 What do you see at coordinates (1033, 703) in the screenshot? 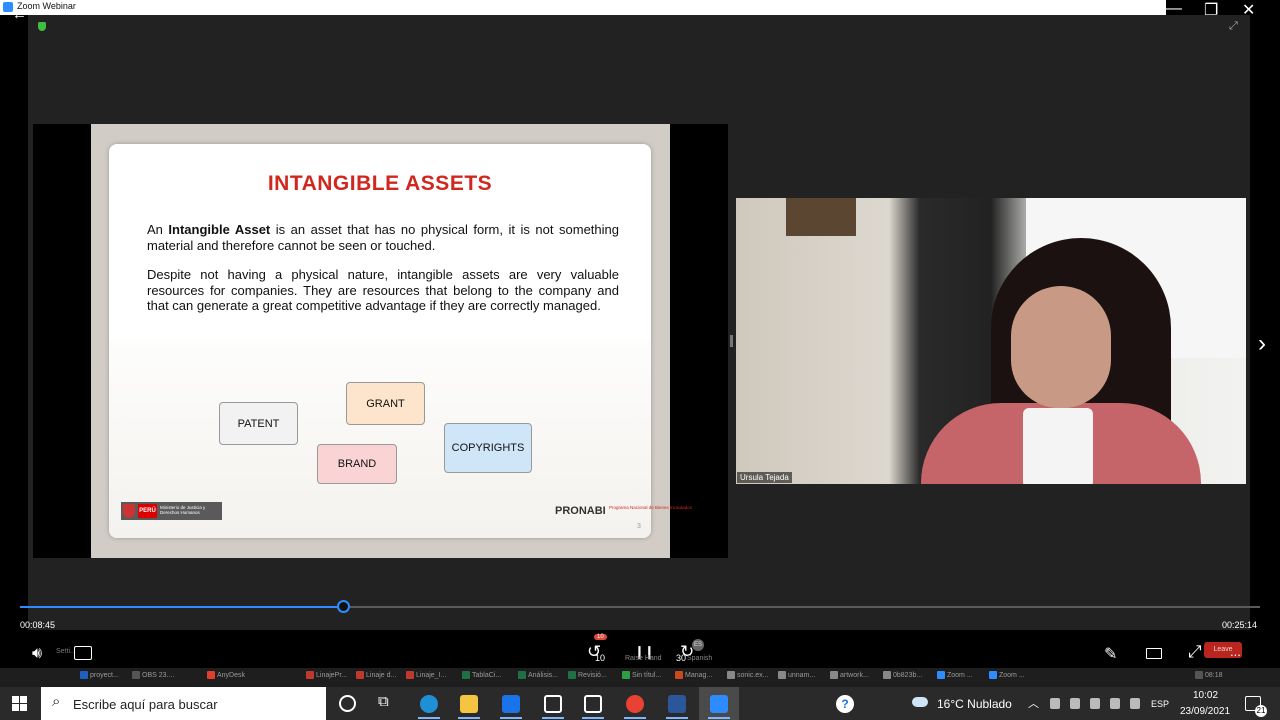
I see `tray-chevron-icon: ︿` at bounding box center [1033, 703].